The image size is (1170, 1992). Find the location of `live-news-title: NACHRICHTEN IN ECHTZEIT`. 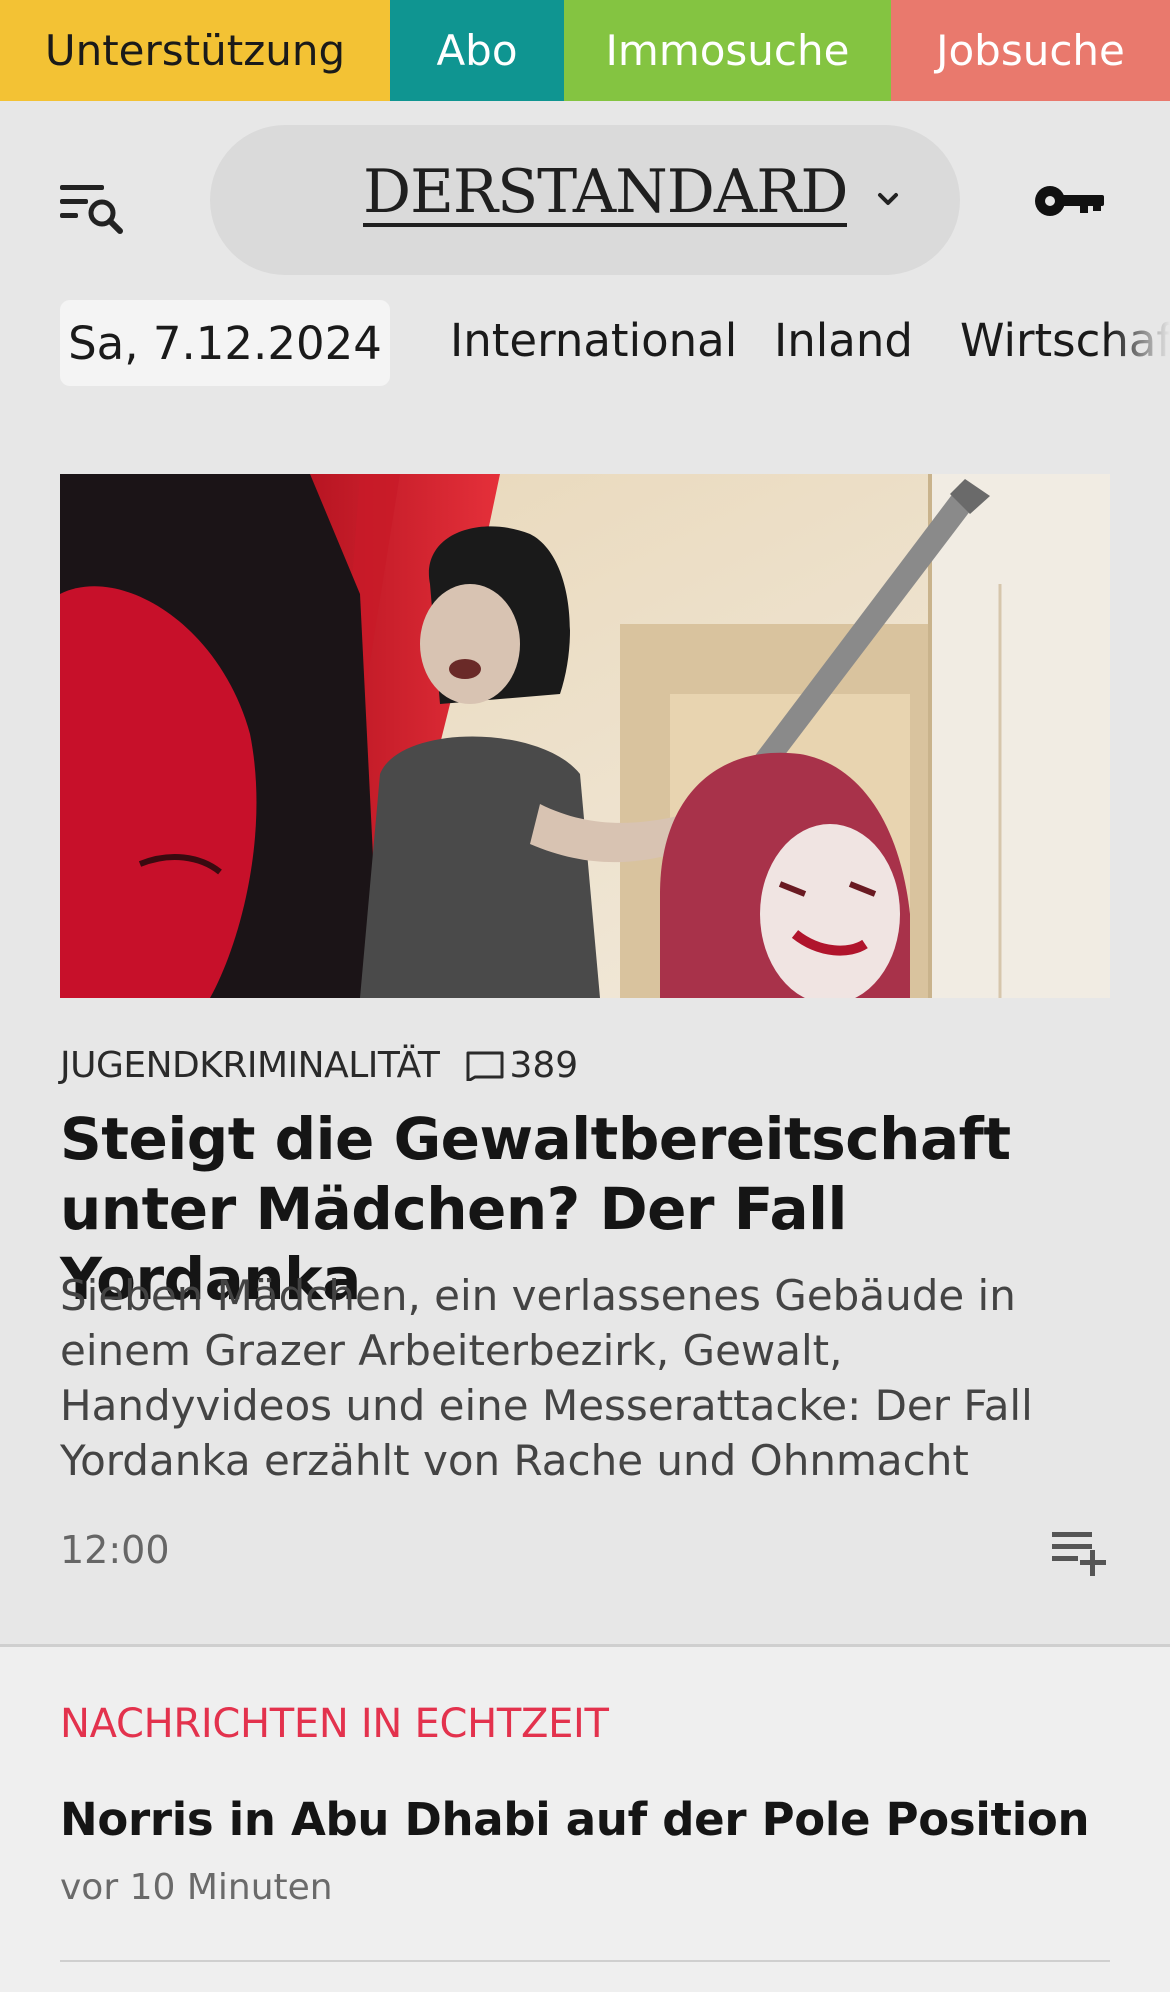

live-news-title: NACHRICHTEN IN ECHTZEIT is located at coordinates (334, 1724).